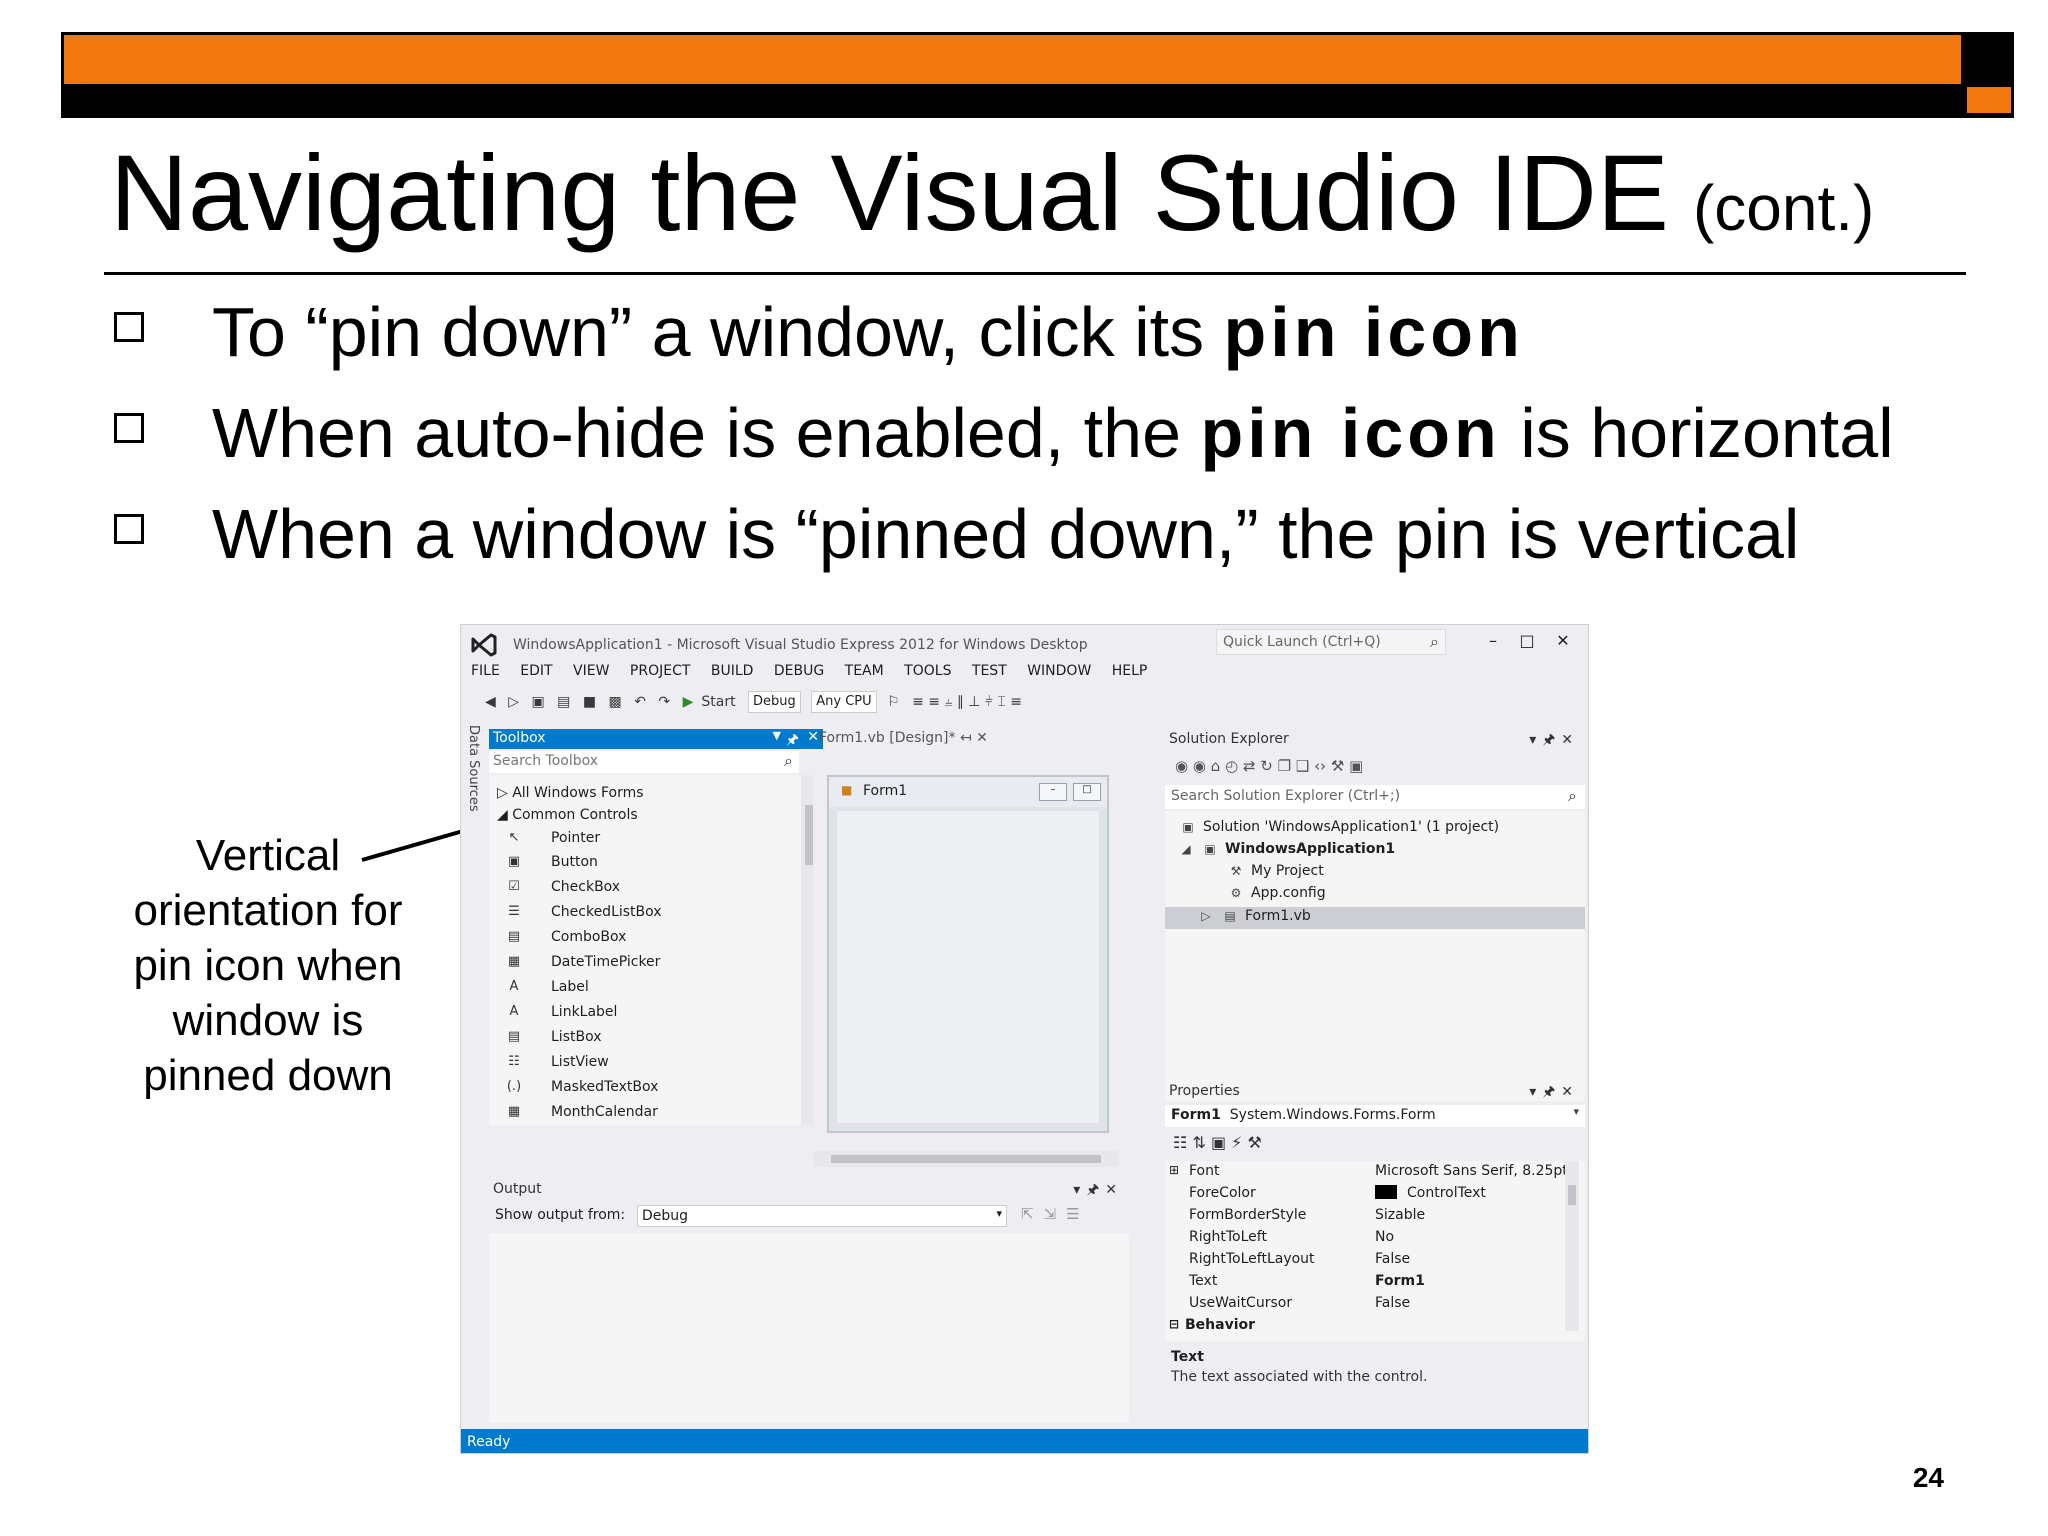 The height and width of the screenshot is (1536, 2048). I want to click on data-sources-tab: Data Sources, so click(474, 785).